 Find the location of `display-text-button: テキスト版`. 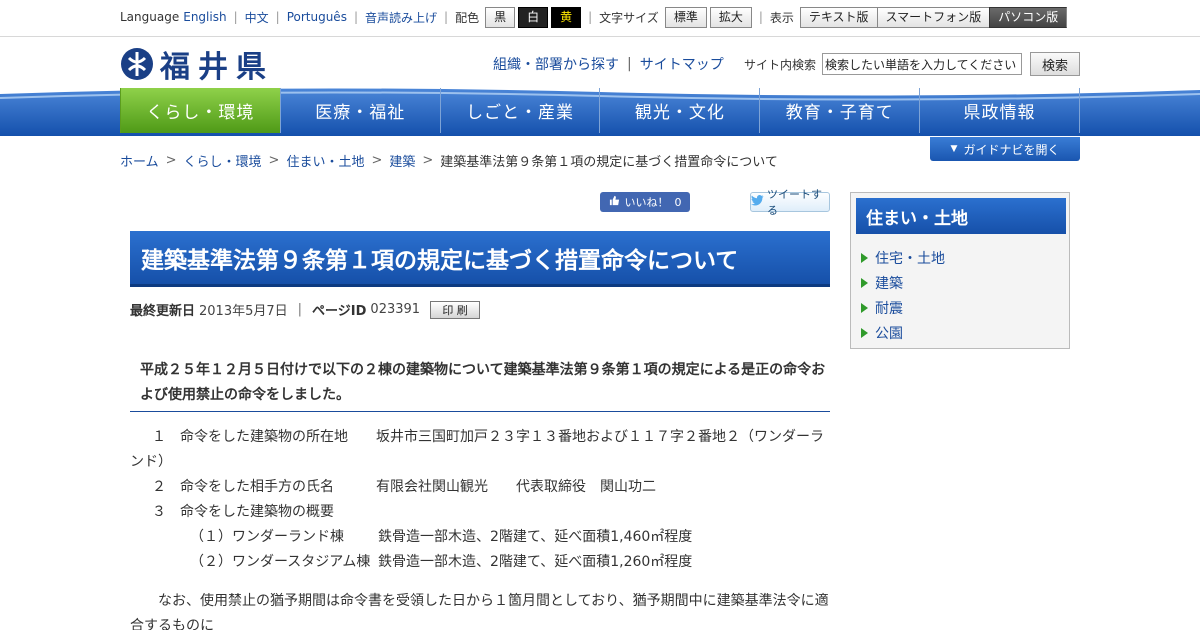

display-text-button: テキスト版 is located at coordinates (838, 17).